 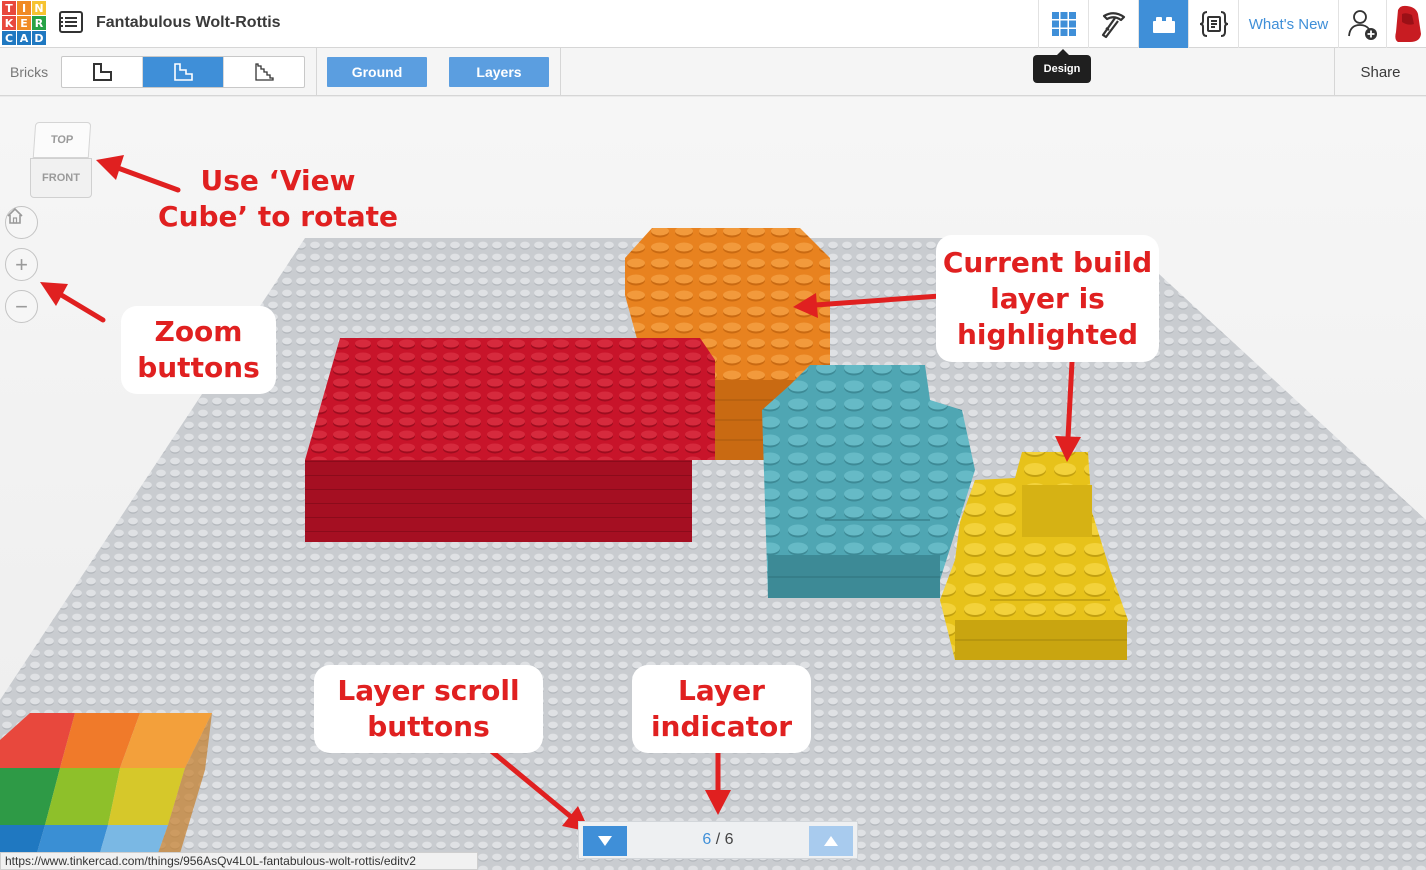 I want to click on annotation-line: indicator, so click(x=721, y=726).